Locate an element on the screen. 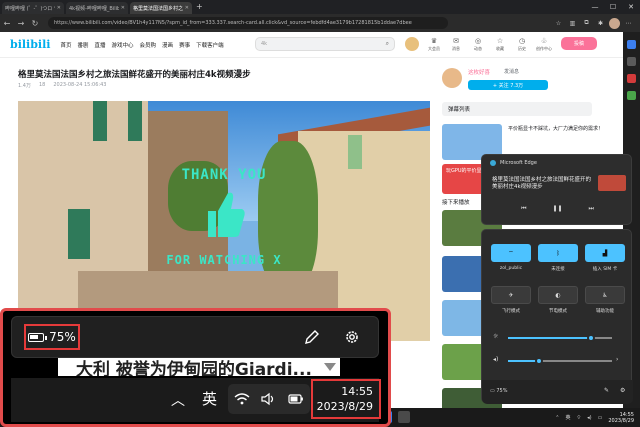 This screenshot has height=427, width=640. split-screen-icon: ▥ is located at coordinates (572, 23).